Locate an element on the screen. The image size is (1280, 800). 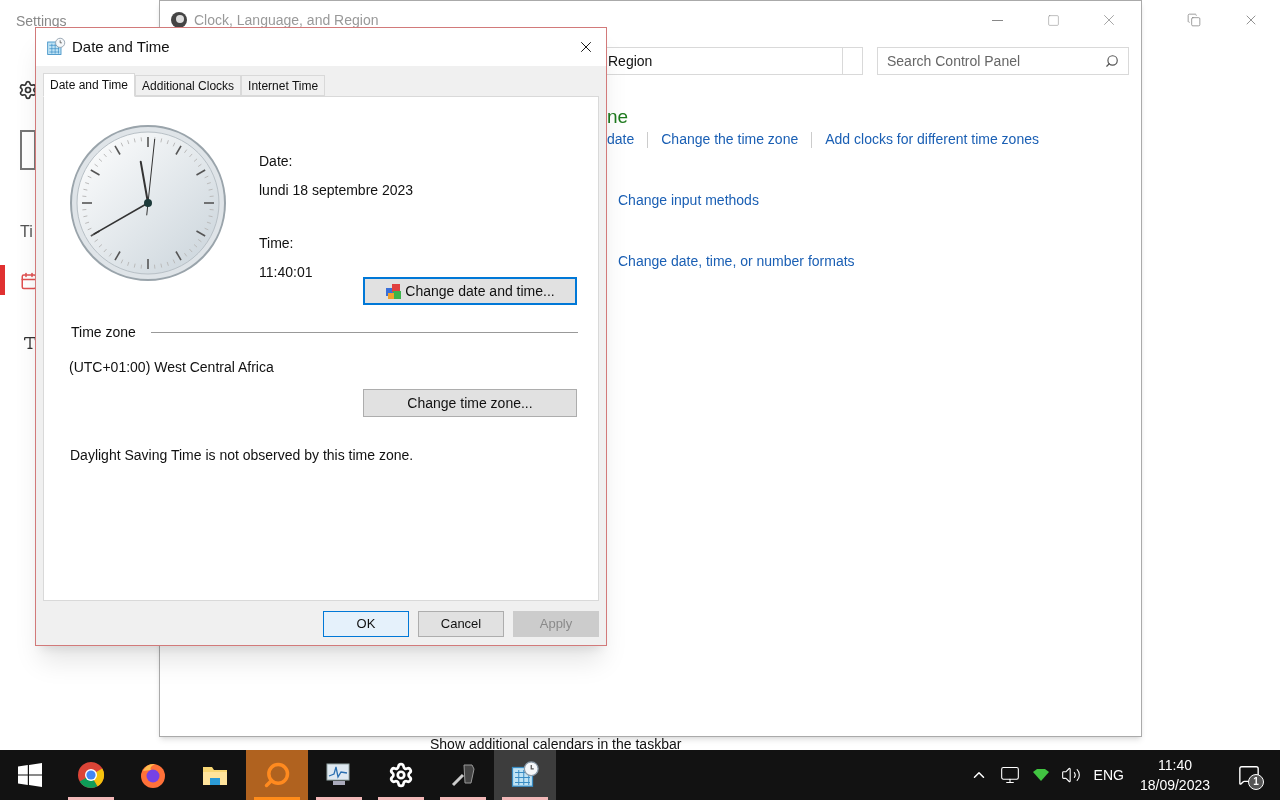
setting-label: Show additional calendars in the taskbar is located at coordinates (556, 744).